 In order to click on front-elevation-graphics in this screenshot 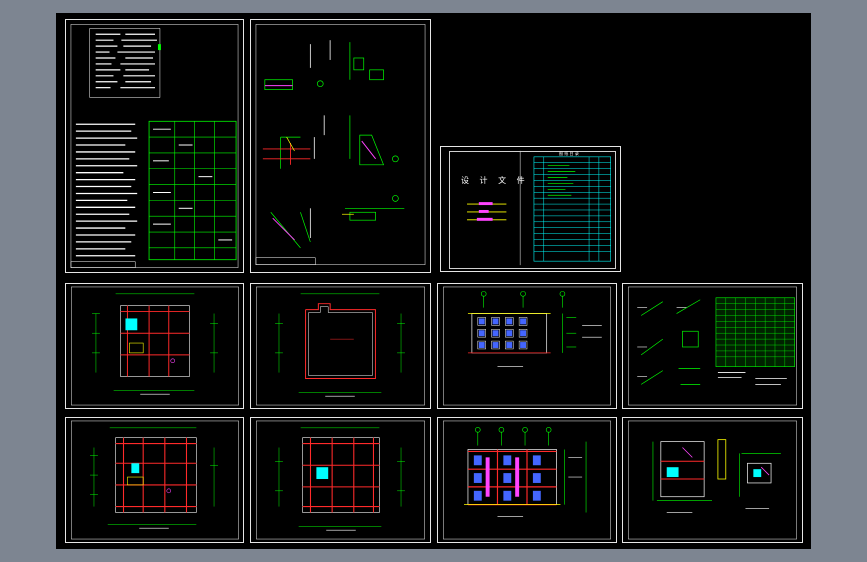, I will do `click(527, 346)`.